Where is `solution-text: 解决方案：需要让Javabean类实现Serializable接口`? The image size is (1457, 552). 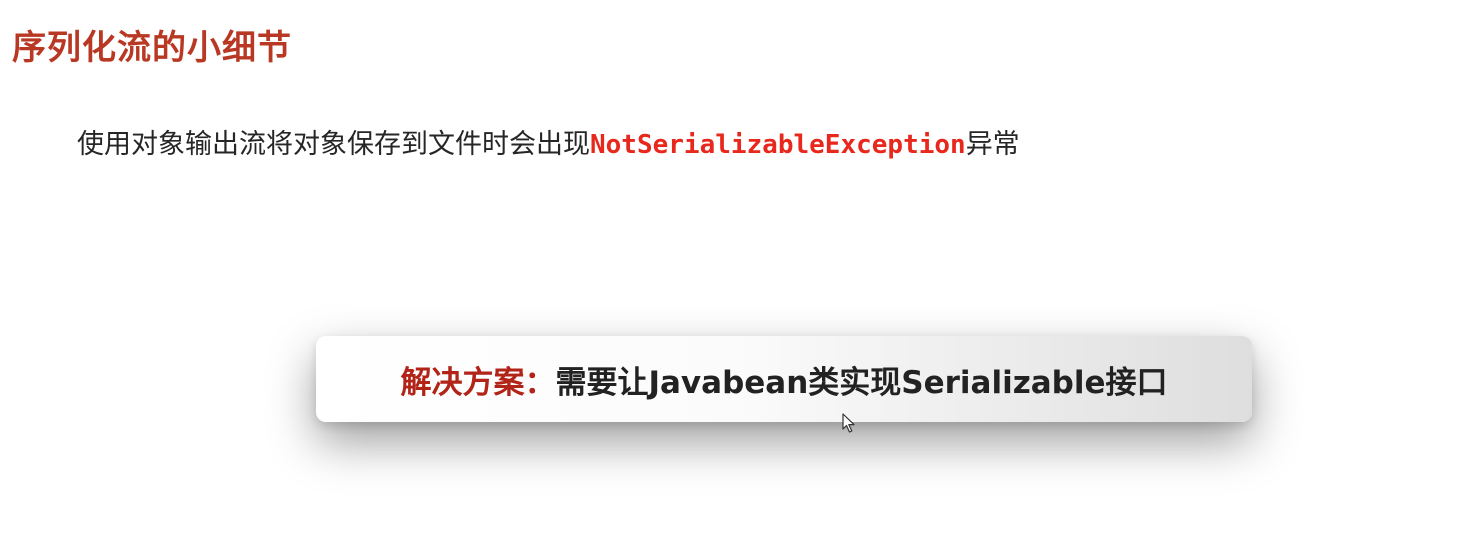 solution-text: 解决方案：需要让Javabean类实现Serializable接口 is located at coordinates (783, 379).